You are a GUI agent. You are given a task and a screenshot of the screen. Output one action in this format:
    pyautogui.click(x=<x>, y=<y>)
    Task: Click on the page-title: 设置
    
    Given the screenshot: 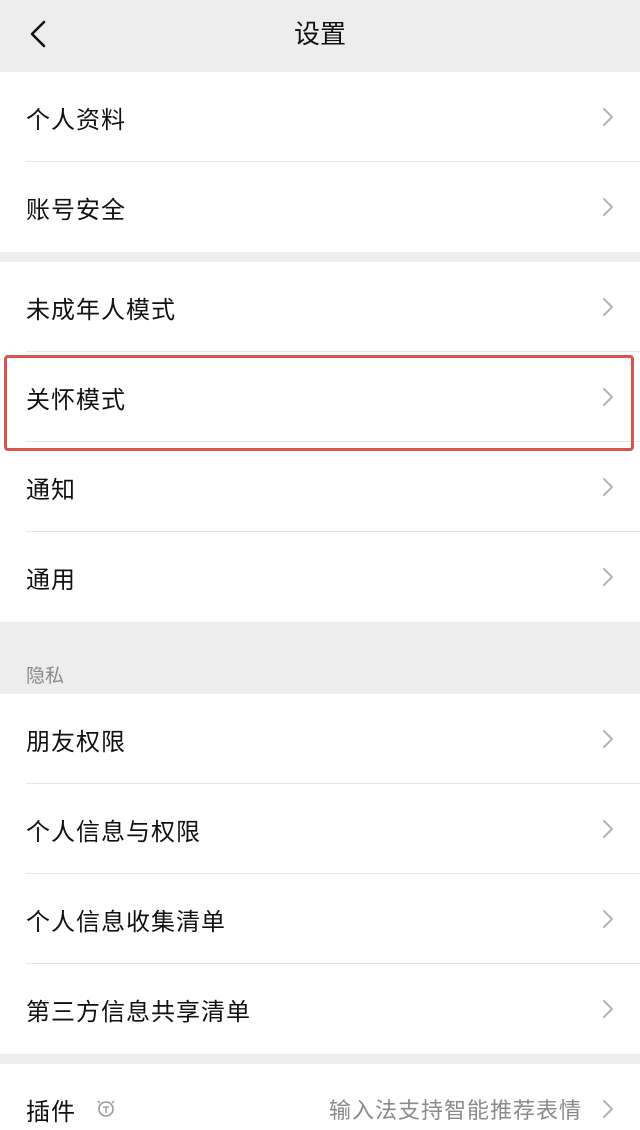 What is the action you would take?
    pyautogui.click(x=319, y=35)
    